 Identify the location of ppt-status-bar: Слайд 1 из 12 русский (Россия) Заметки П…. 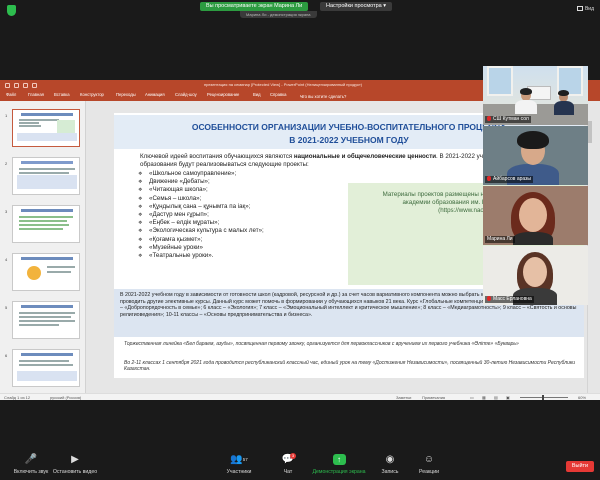
(300, 396).